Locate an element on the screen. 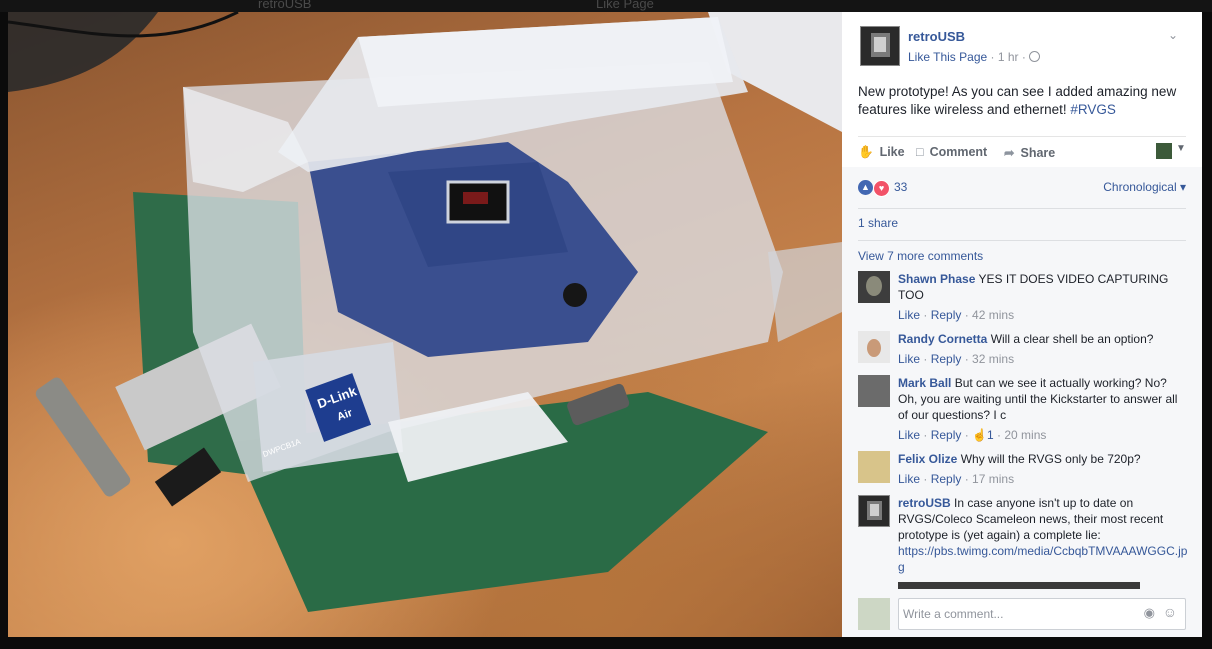 This screenshot has height=649, width=1212. like-reaction-icon: ▲ is located at coordinates (865, 187).